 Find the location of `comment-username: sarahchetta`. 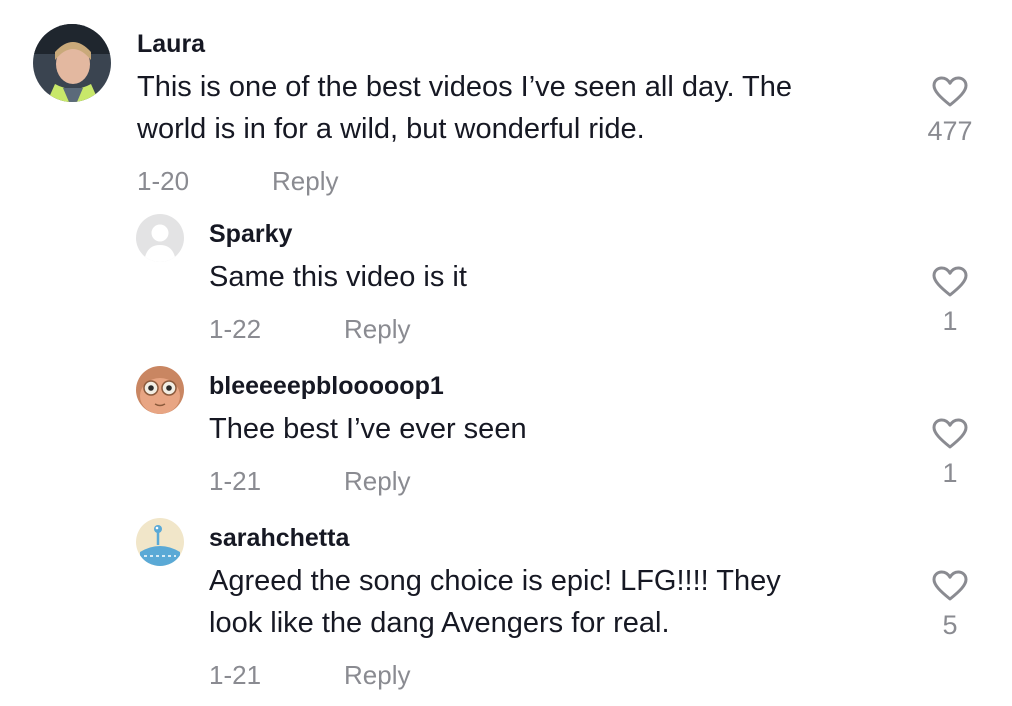

comment-username: sarahchetta is located at coordinates (279, 538).